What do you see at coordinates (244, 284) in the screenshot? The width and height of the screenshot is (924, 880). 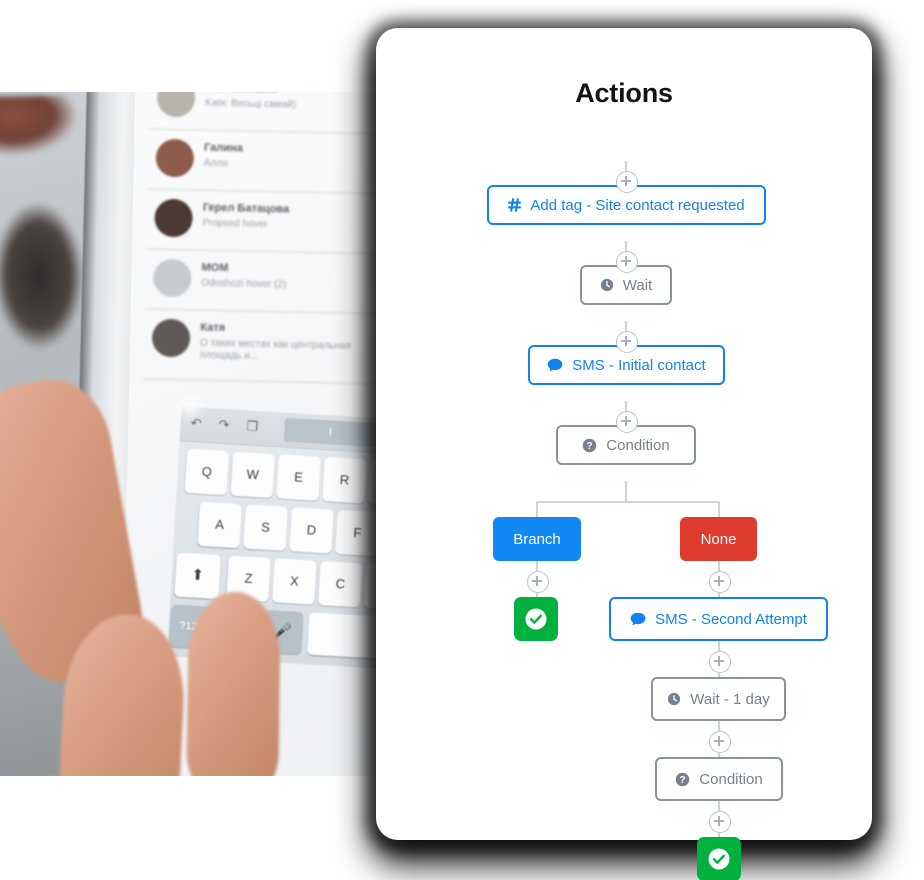 I see `chat-message: Odoshozi hover (2)` at bounding box center [244, 284].